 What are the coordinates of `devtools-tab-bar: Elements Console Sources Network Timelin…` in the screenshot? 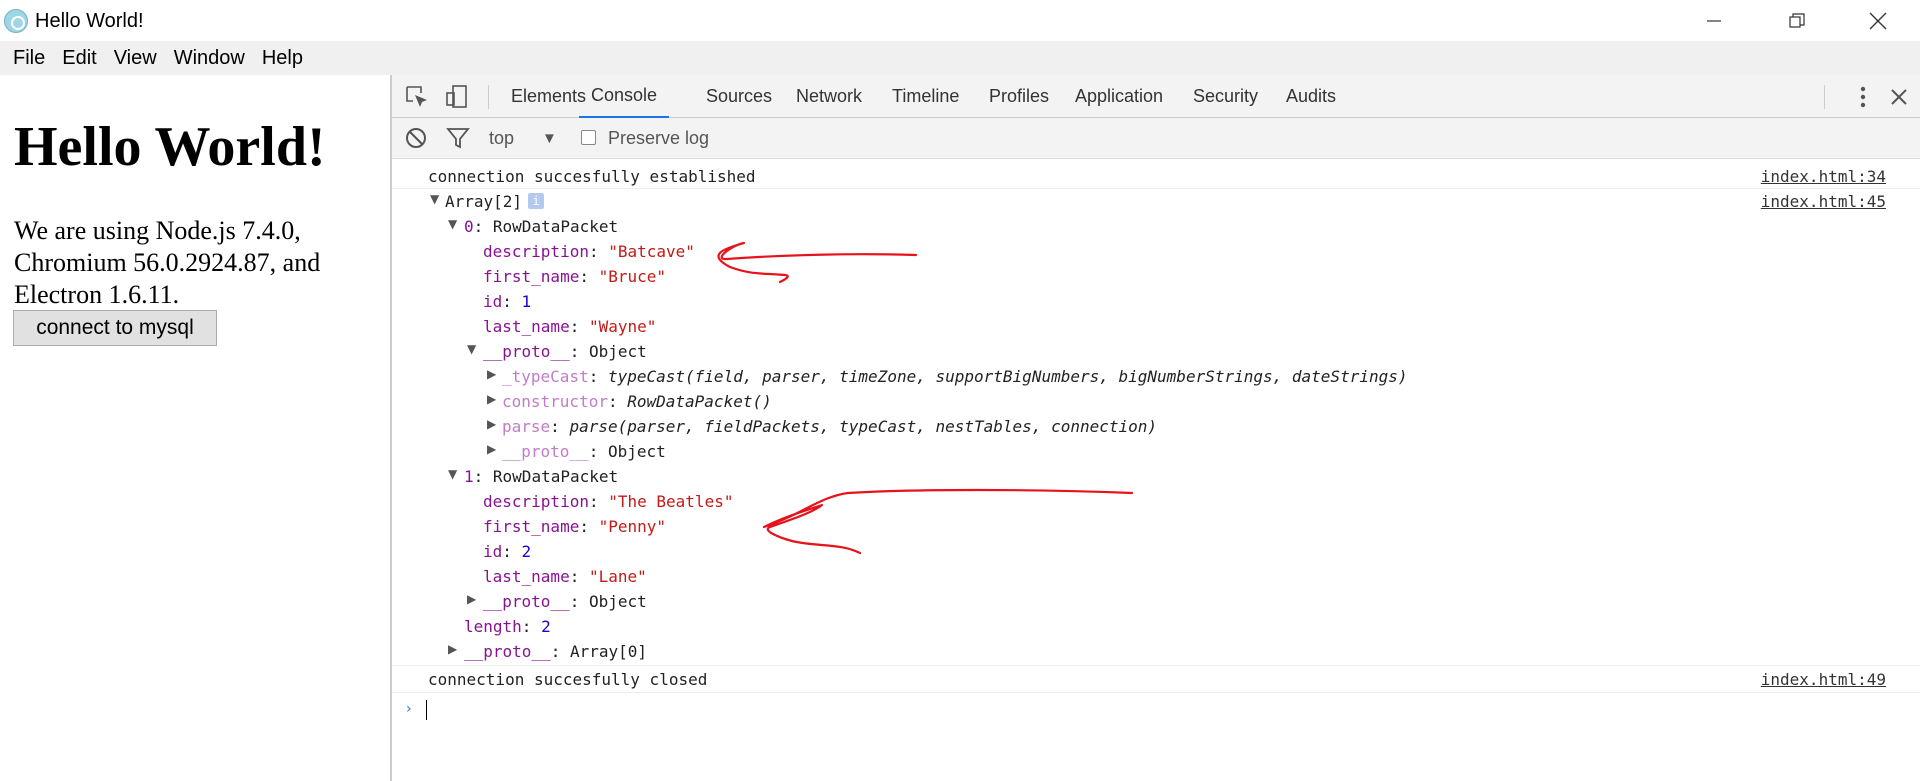 It's located at (1156, 96).